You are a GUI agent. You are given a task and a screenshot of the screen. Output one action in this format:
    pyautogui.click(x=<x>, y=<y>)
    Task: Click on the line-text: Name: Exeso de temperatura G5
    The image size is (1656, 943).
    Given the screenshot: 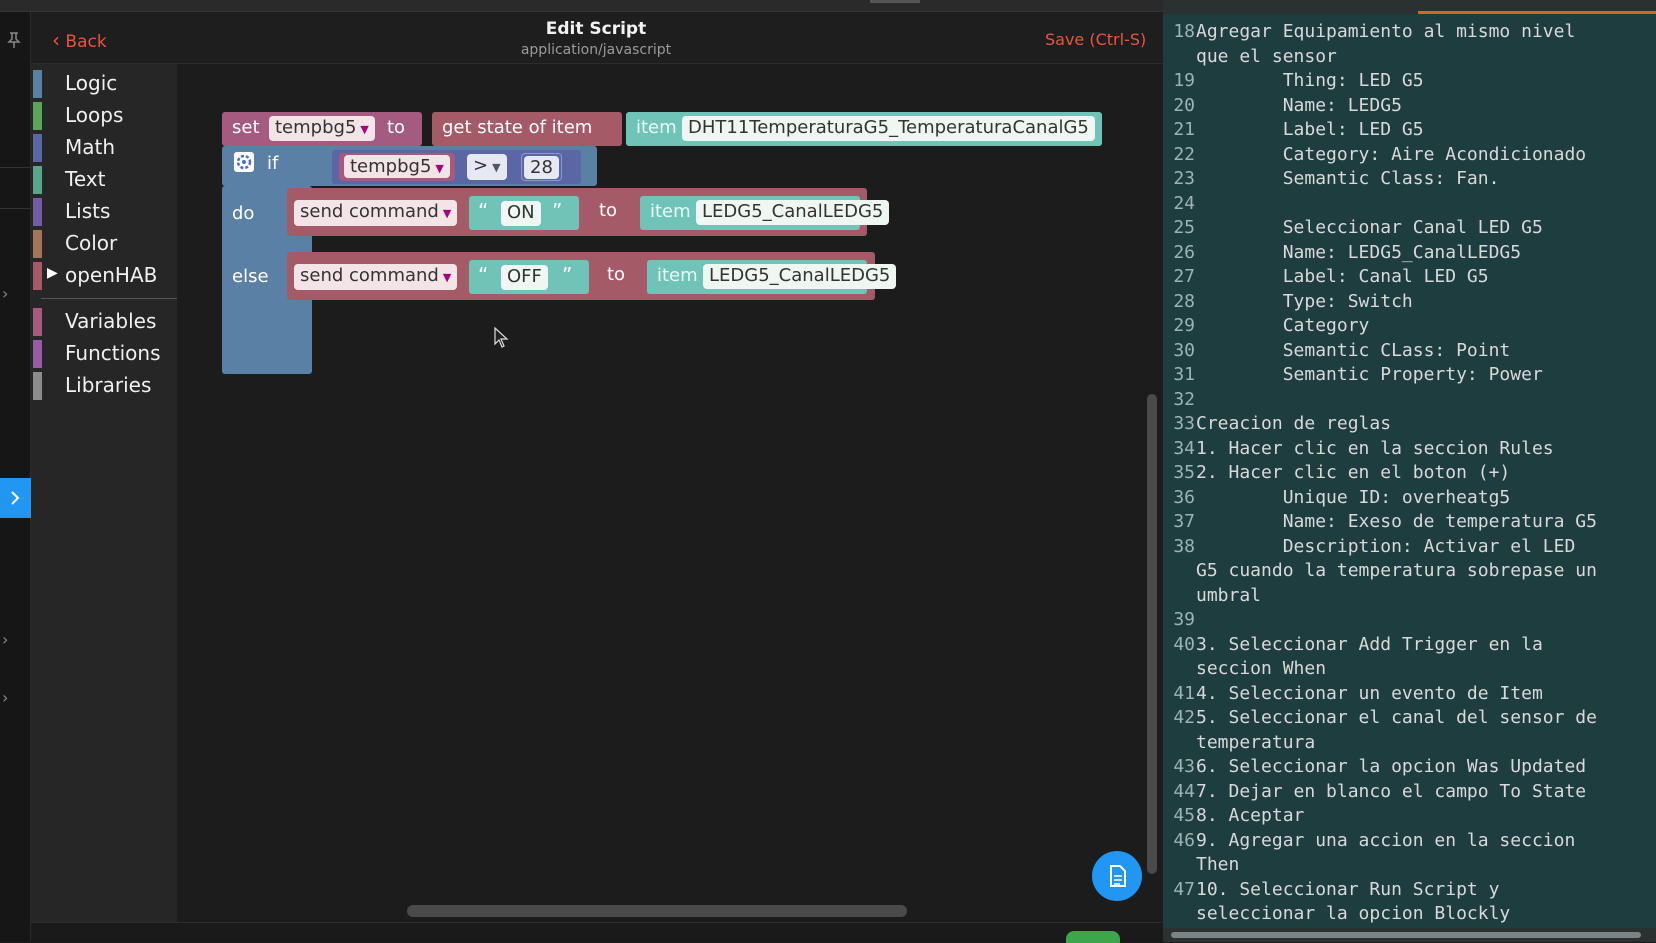 What is the action you would take?
    pyautogui.click(x=1396, y=521)
    